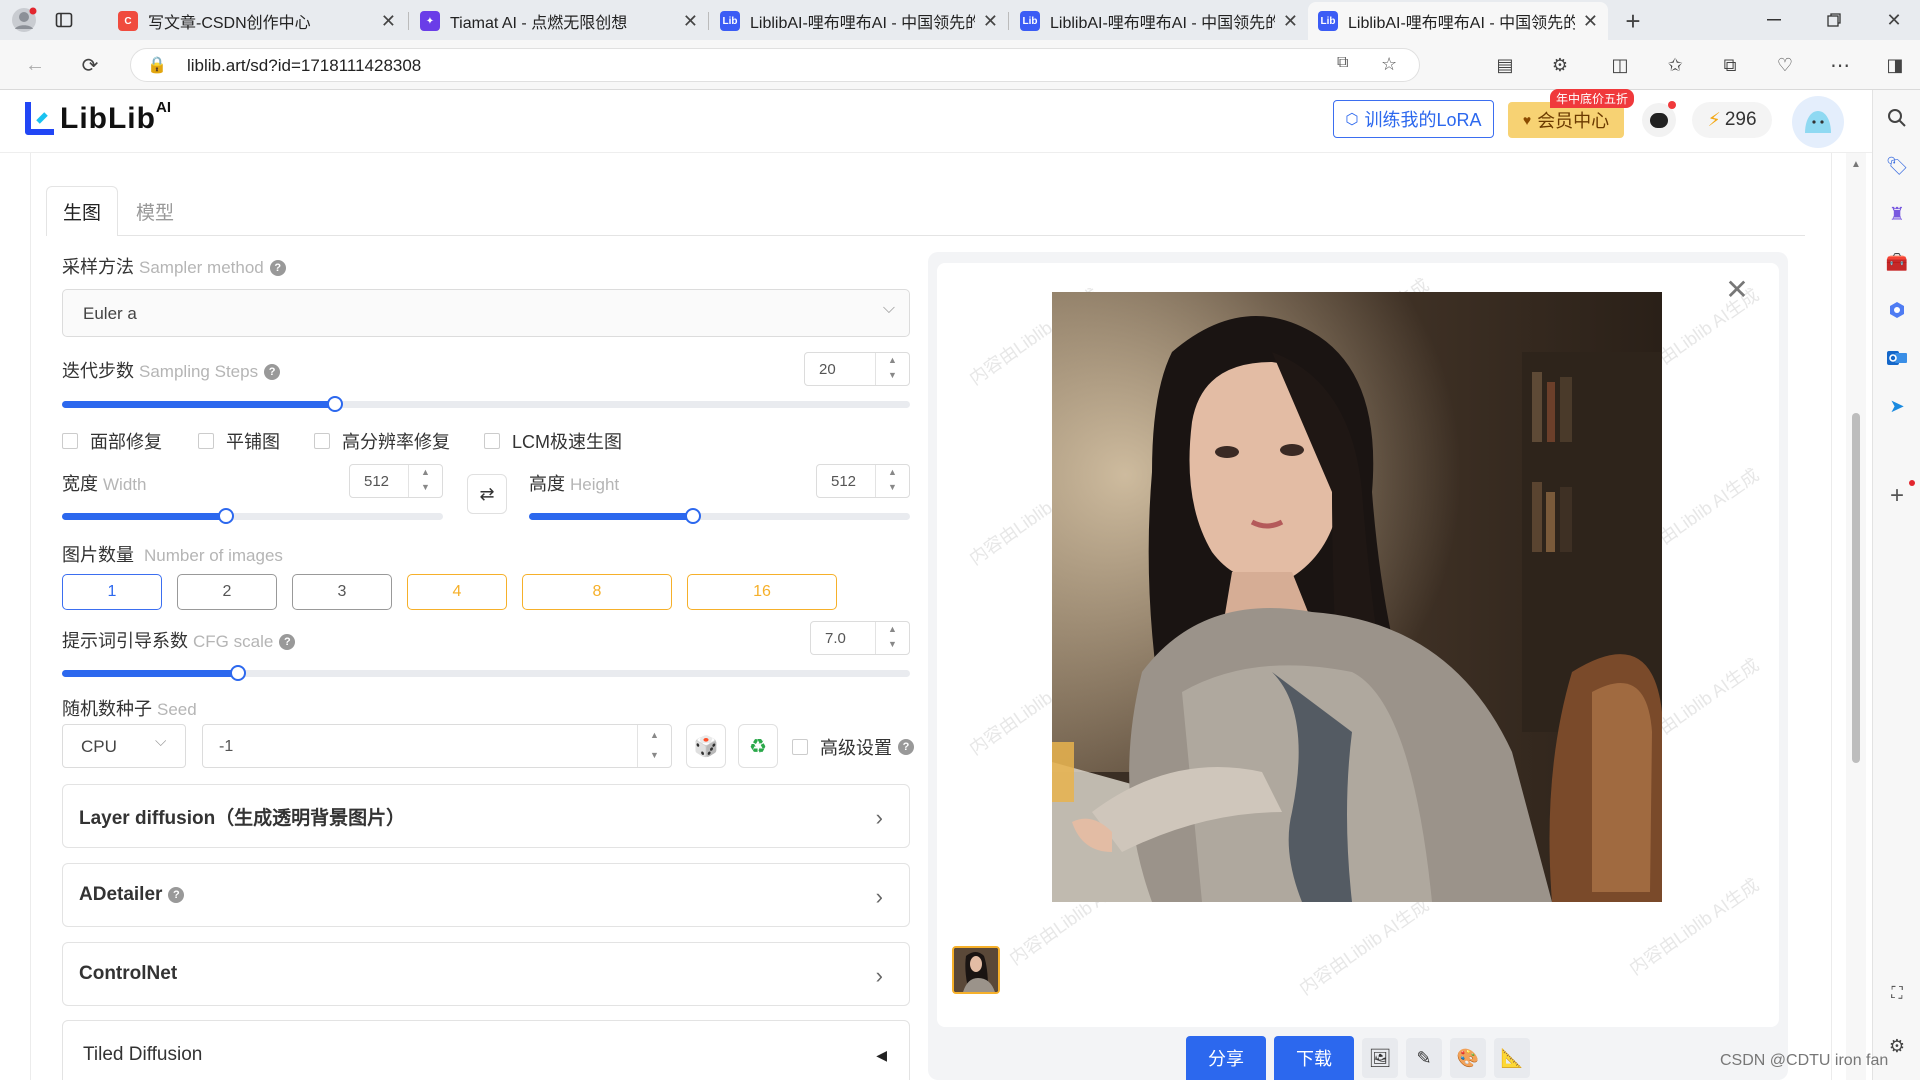 The width and height of the screenshot is (1920, 1080). What do you see at coordinates (1840, 65) in the screenshot?
I see `more-menu-icon: ⋯` at bounding box center [1840, 65].